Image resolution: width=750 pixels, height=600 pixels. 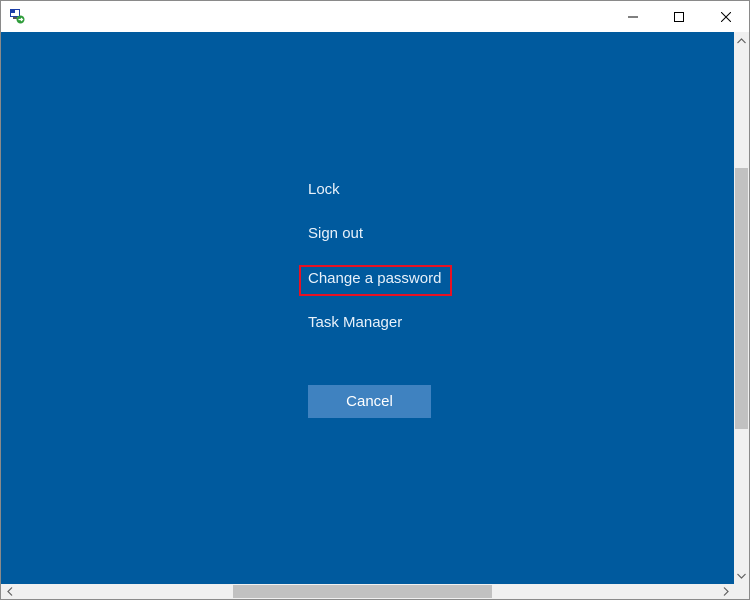 I want to click on maximize-icon, so click(x=679, y=16).